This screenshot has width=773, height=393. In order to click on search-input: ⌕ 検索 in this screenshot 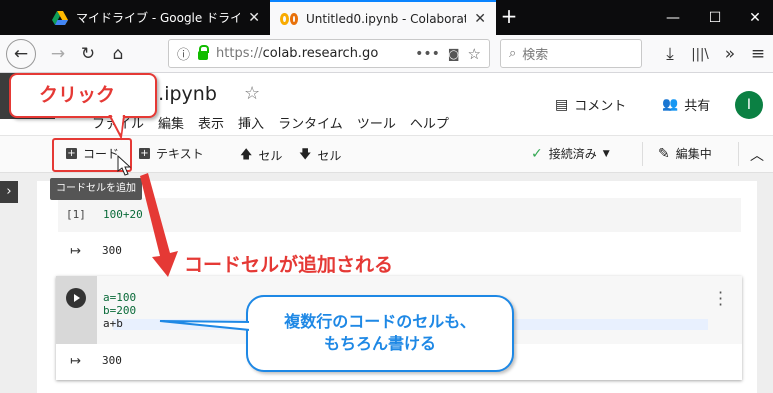, I will do `click(571, 53)`.